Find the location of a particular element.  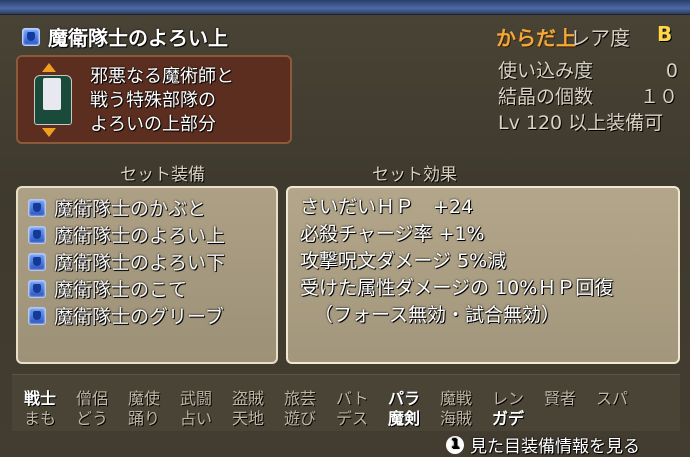

description-box: 邪悪なる魔術師と 戦う特殊部隊の よろいの上部分 is located at coordinates (154, 99).